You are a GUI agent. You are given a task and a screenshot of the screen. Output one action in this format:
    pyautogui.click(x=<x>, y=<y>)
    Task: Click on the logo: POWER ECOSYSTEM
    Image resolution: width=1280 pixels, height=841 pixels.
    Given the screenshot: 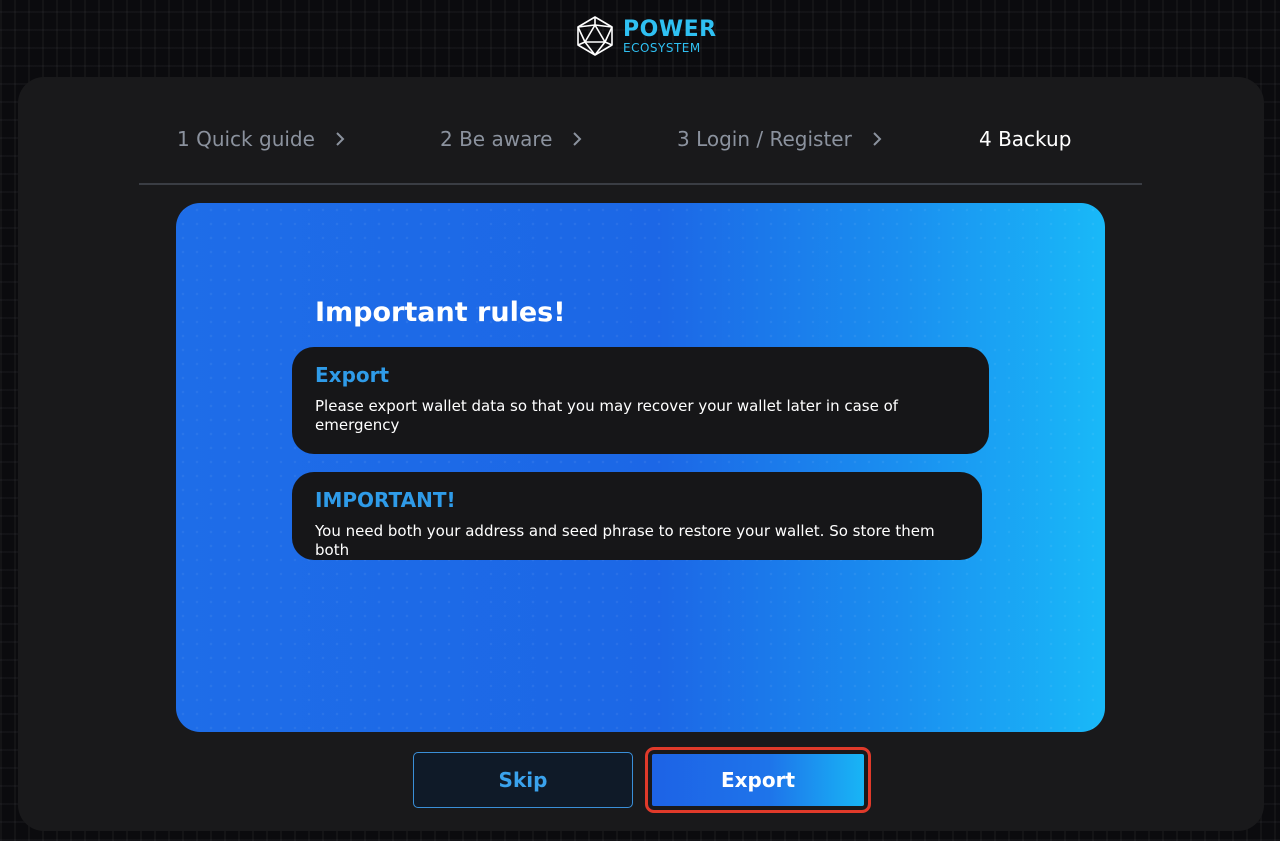 What is the action you would take?
    pyautogui.click(x=646, y=36)
    